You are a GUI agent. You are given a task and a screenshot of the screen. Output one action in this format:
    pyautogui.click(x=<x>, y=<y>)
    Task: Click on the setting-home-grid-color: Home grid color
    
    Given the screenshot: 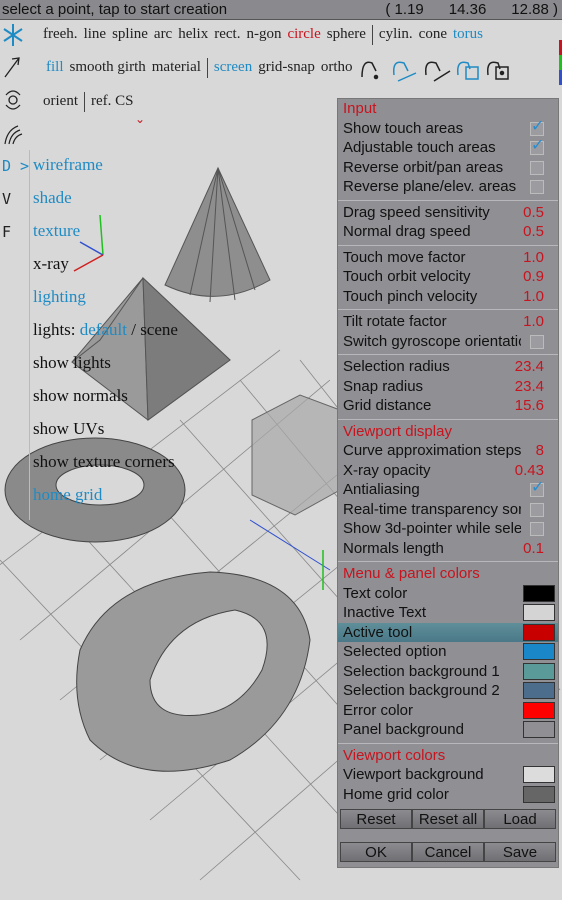 What is the action you would take?
    pyautogui.click(x=448, y=795)
    